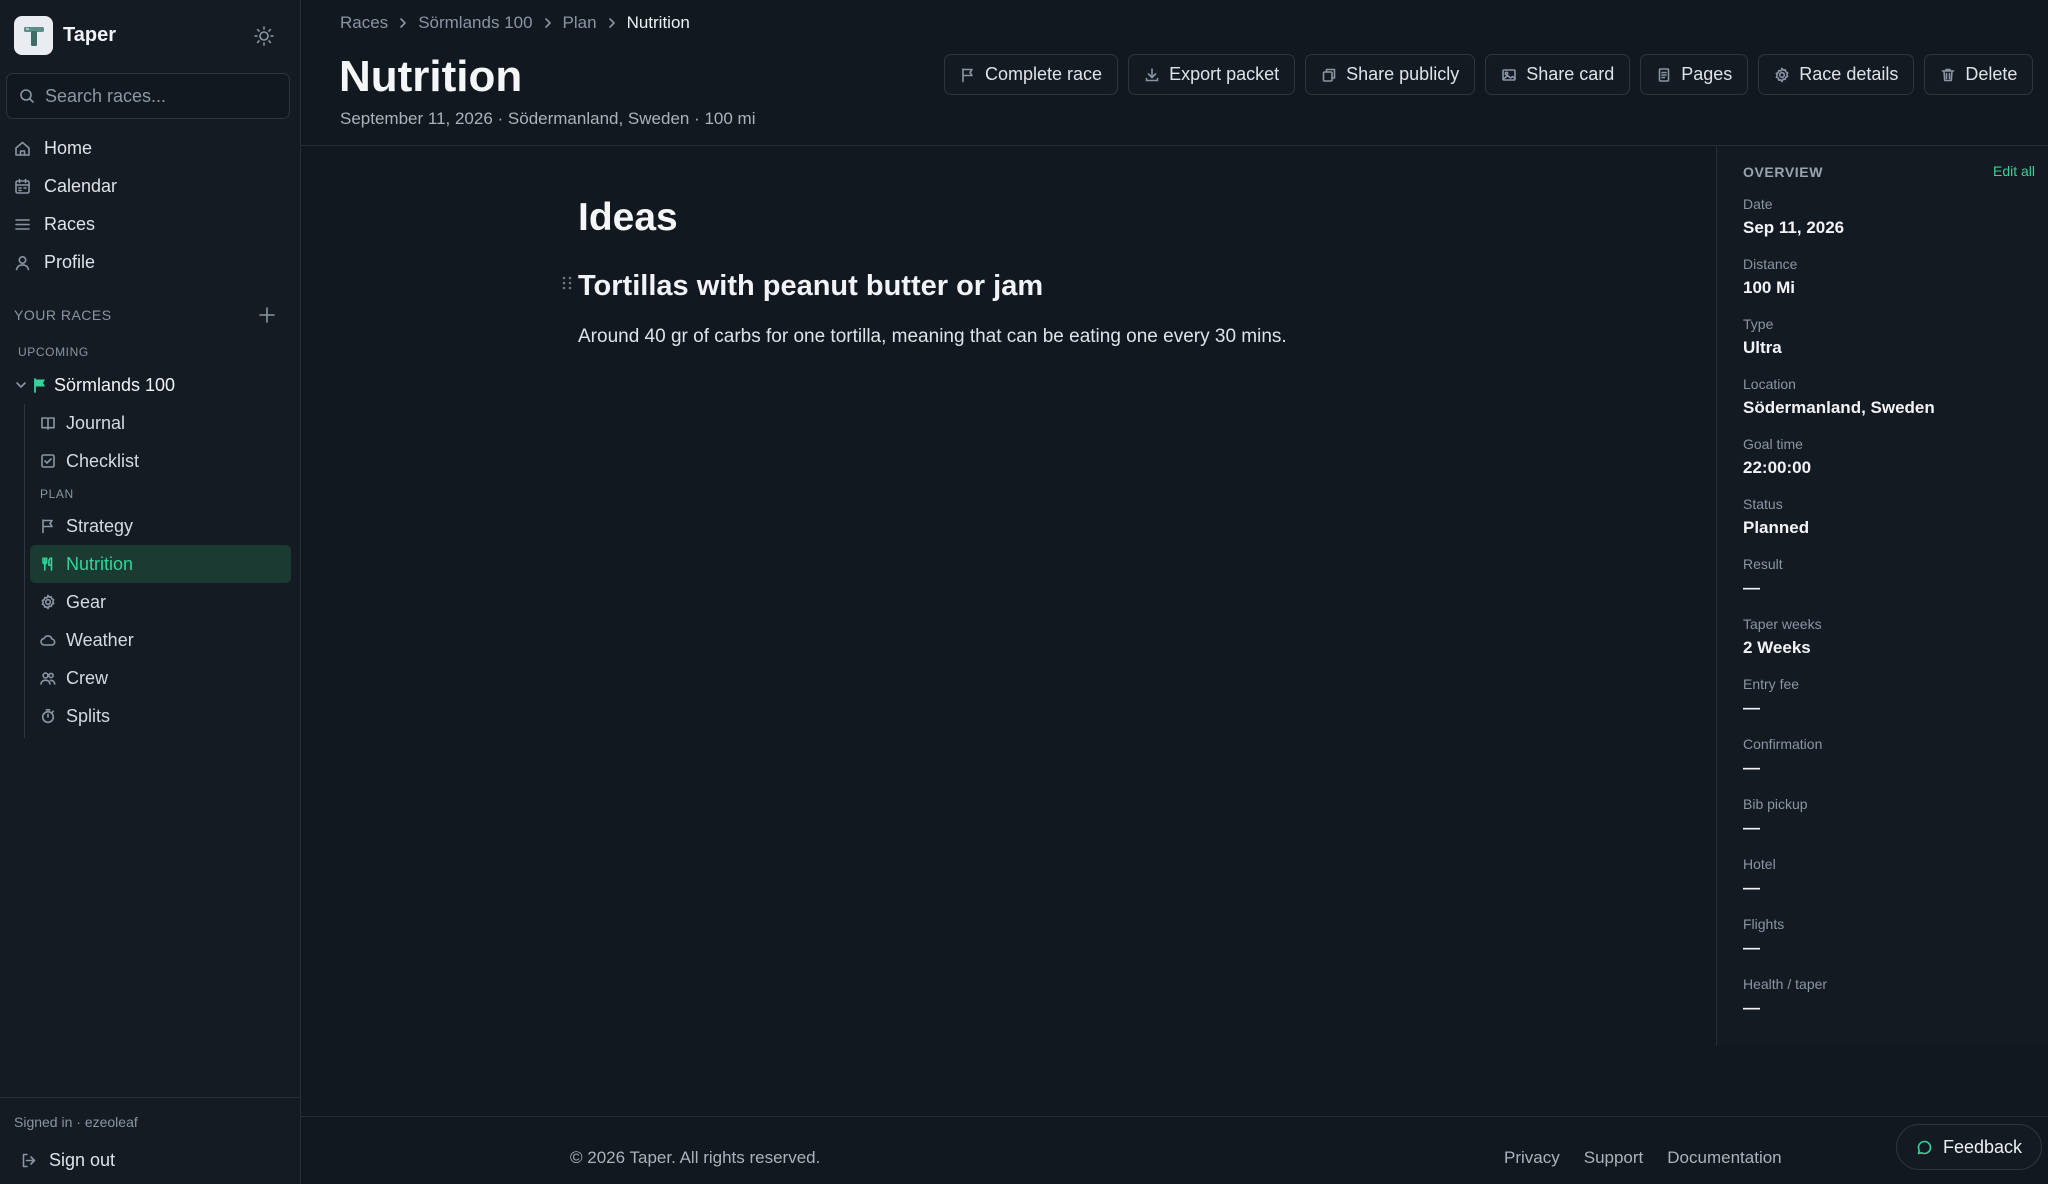 This screenshot has height=1184, width=2048. Describe the element at coordinates (2014, 171) in the screenshot. I see `edit-all-link: Edit all` at that location.